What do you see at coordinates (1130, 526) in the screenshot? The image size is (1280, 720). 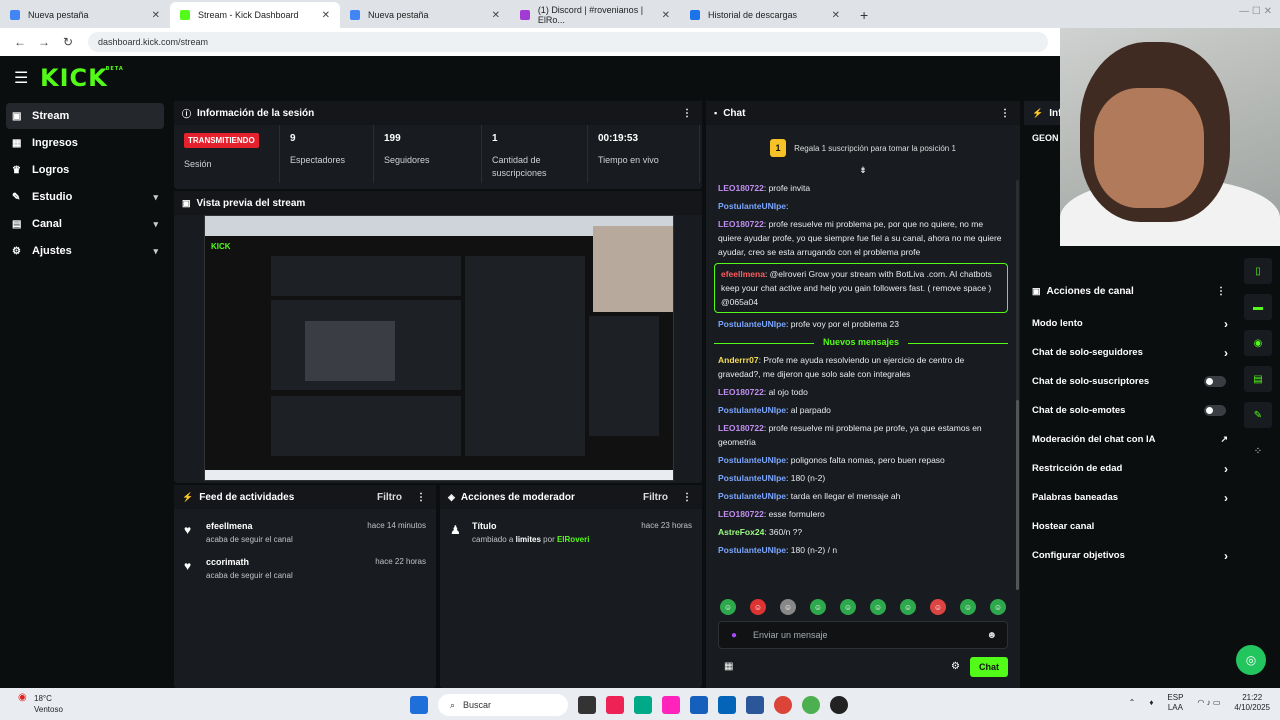 I see `channel-action: Hostear canal` at bounding box center [1130, 526].